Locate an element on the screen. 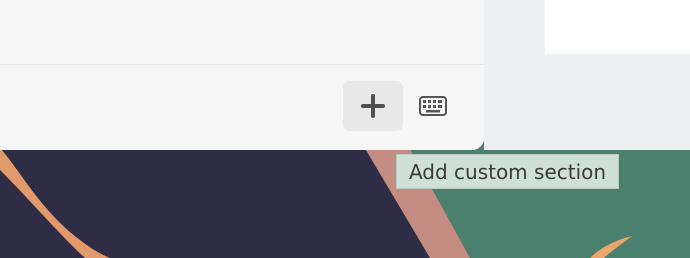  side-card is located at coordinates (617, 27).